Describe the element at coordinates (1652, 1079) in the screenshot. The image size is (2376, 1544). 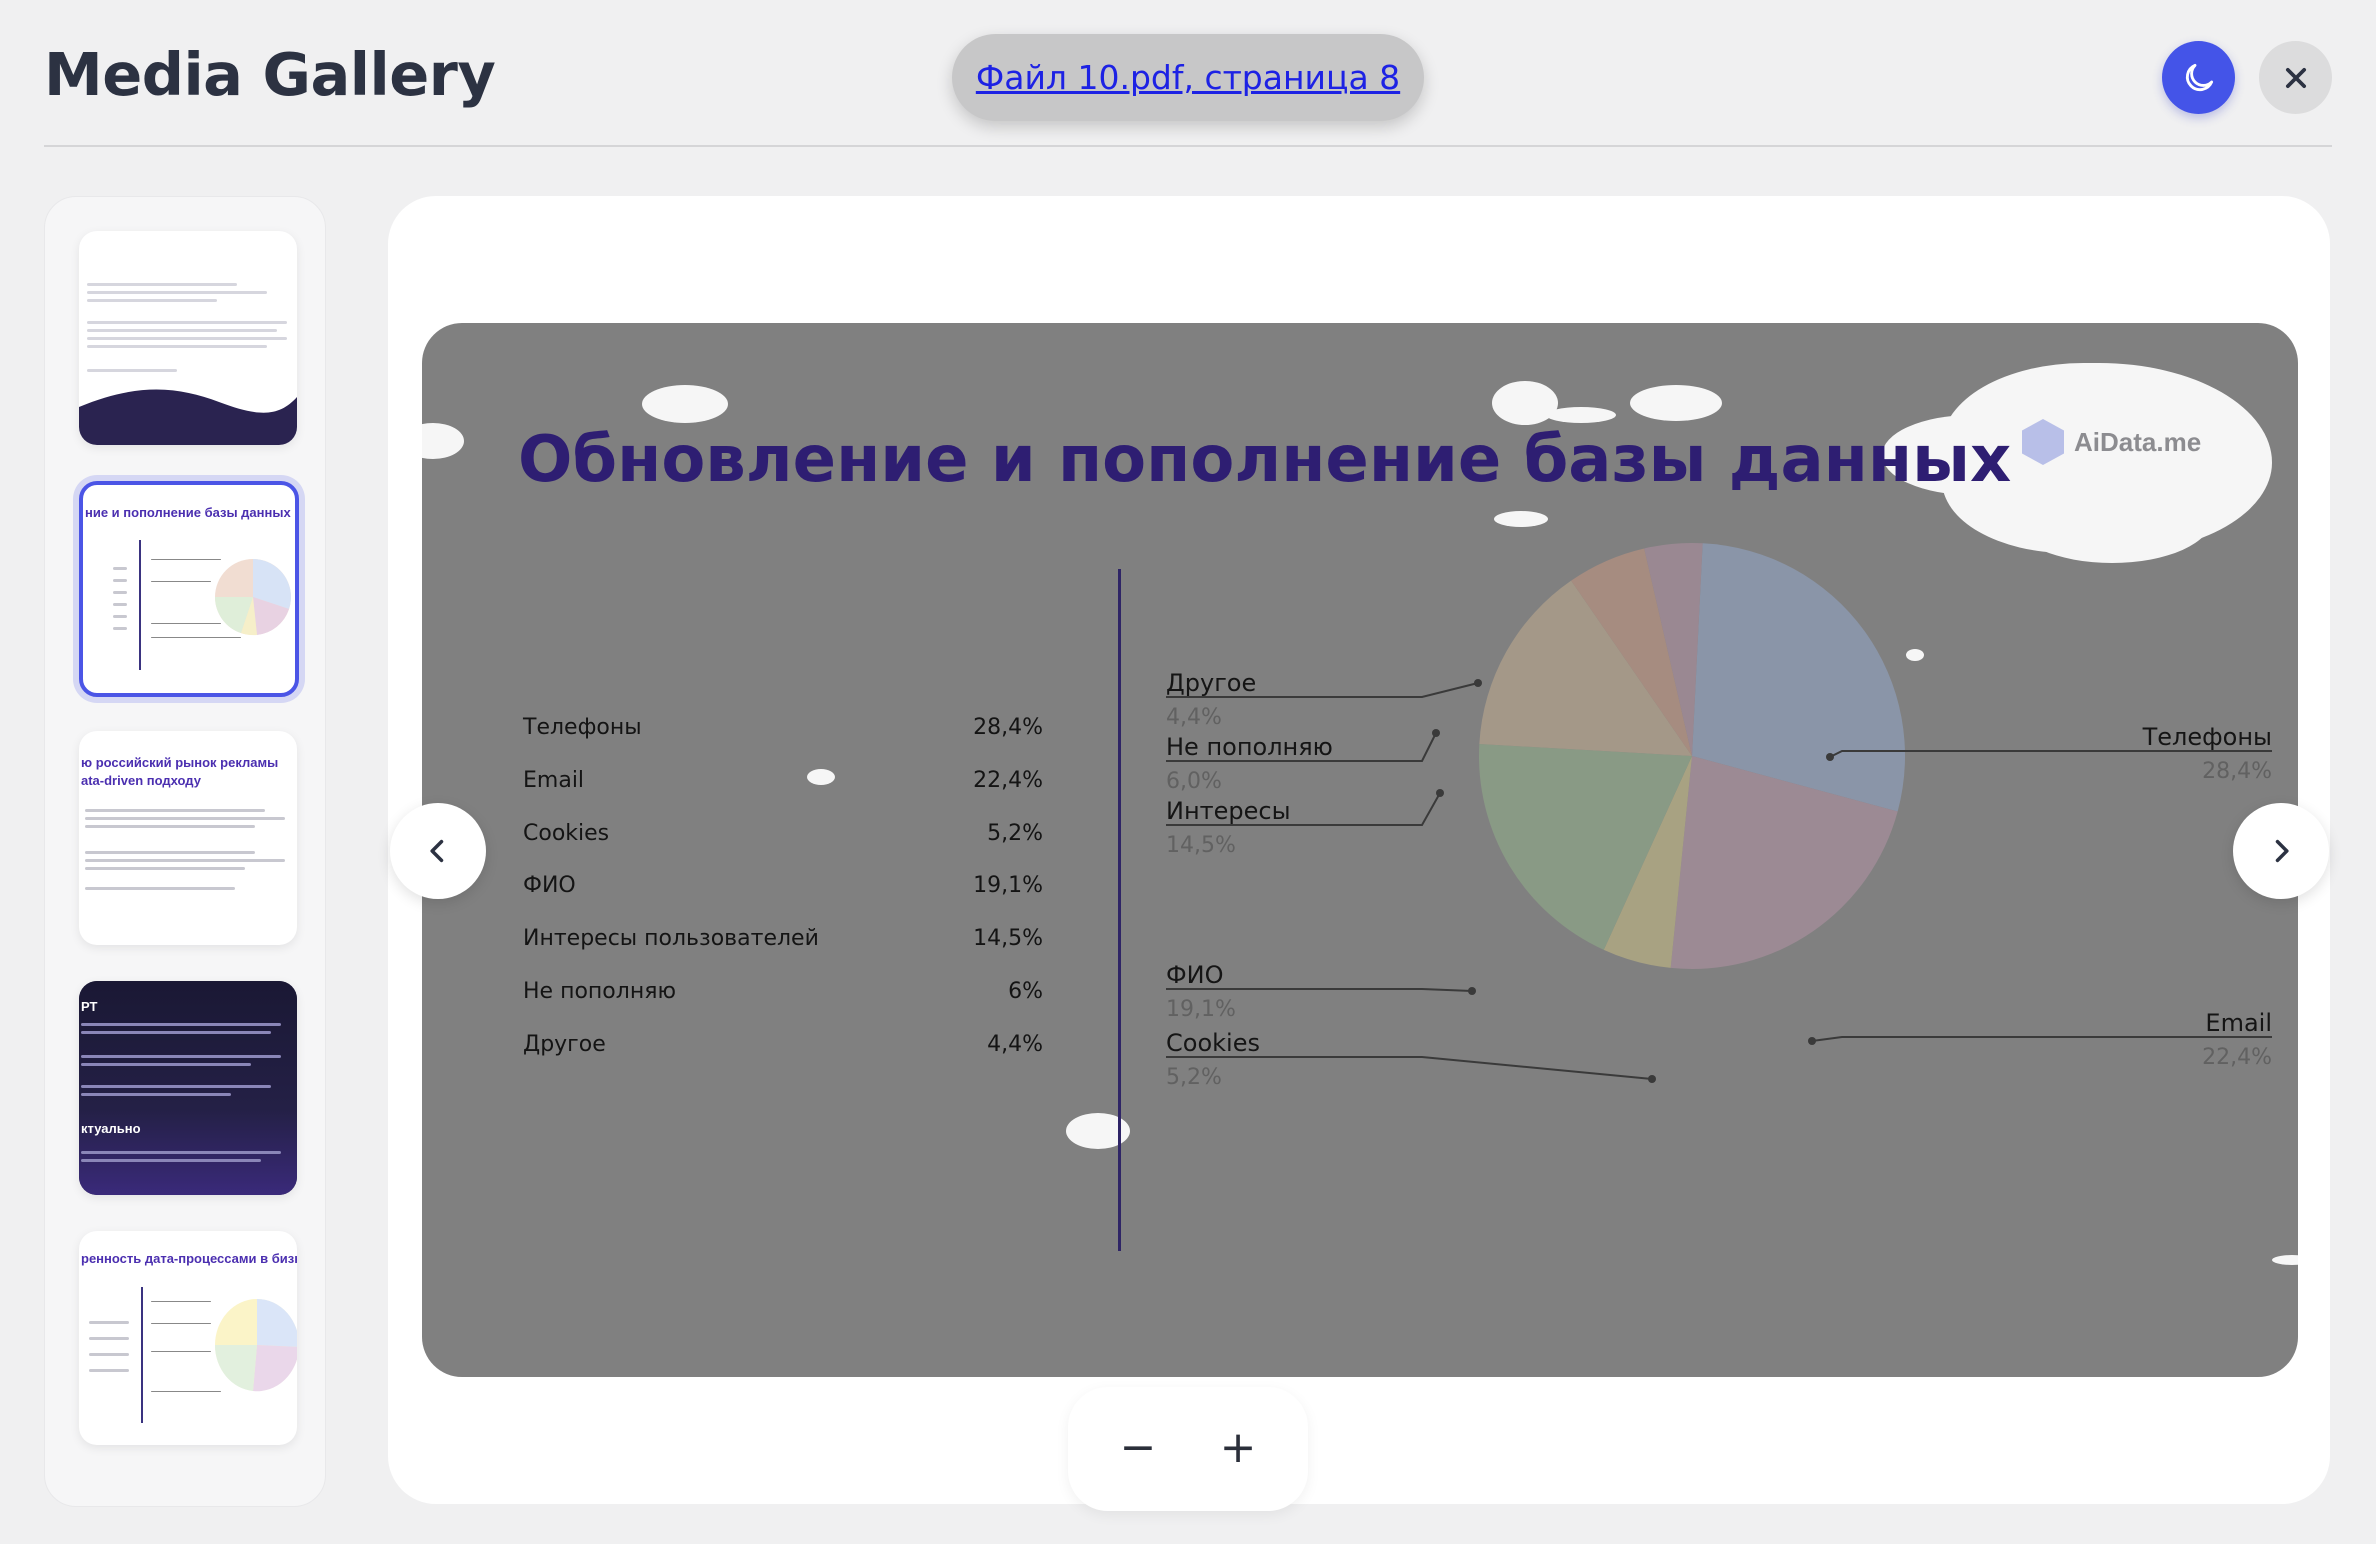
I see `pie-leader-dot-cookies` at that location.